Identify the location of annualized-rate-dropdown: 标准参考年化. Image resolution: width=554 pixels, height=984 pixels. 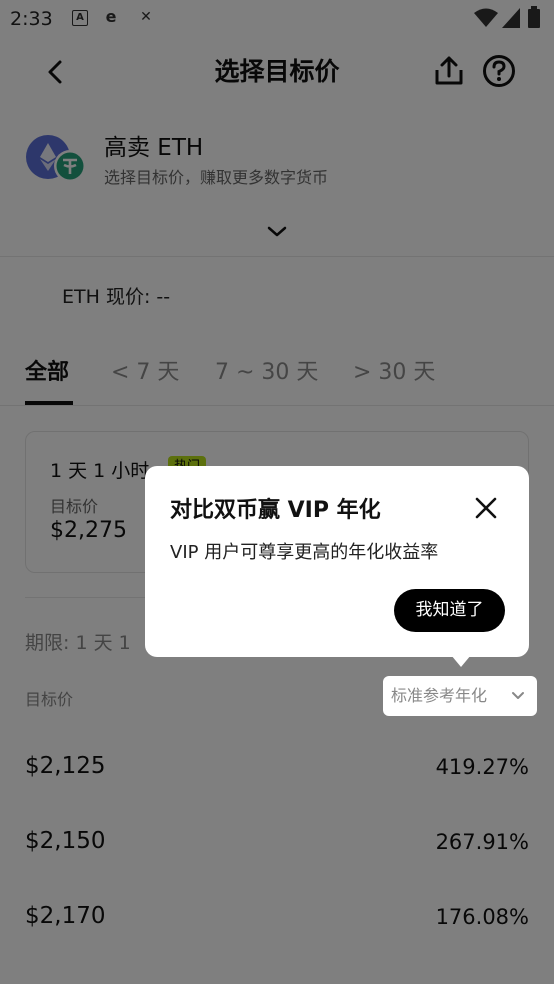
(460, 696).